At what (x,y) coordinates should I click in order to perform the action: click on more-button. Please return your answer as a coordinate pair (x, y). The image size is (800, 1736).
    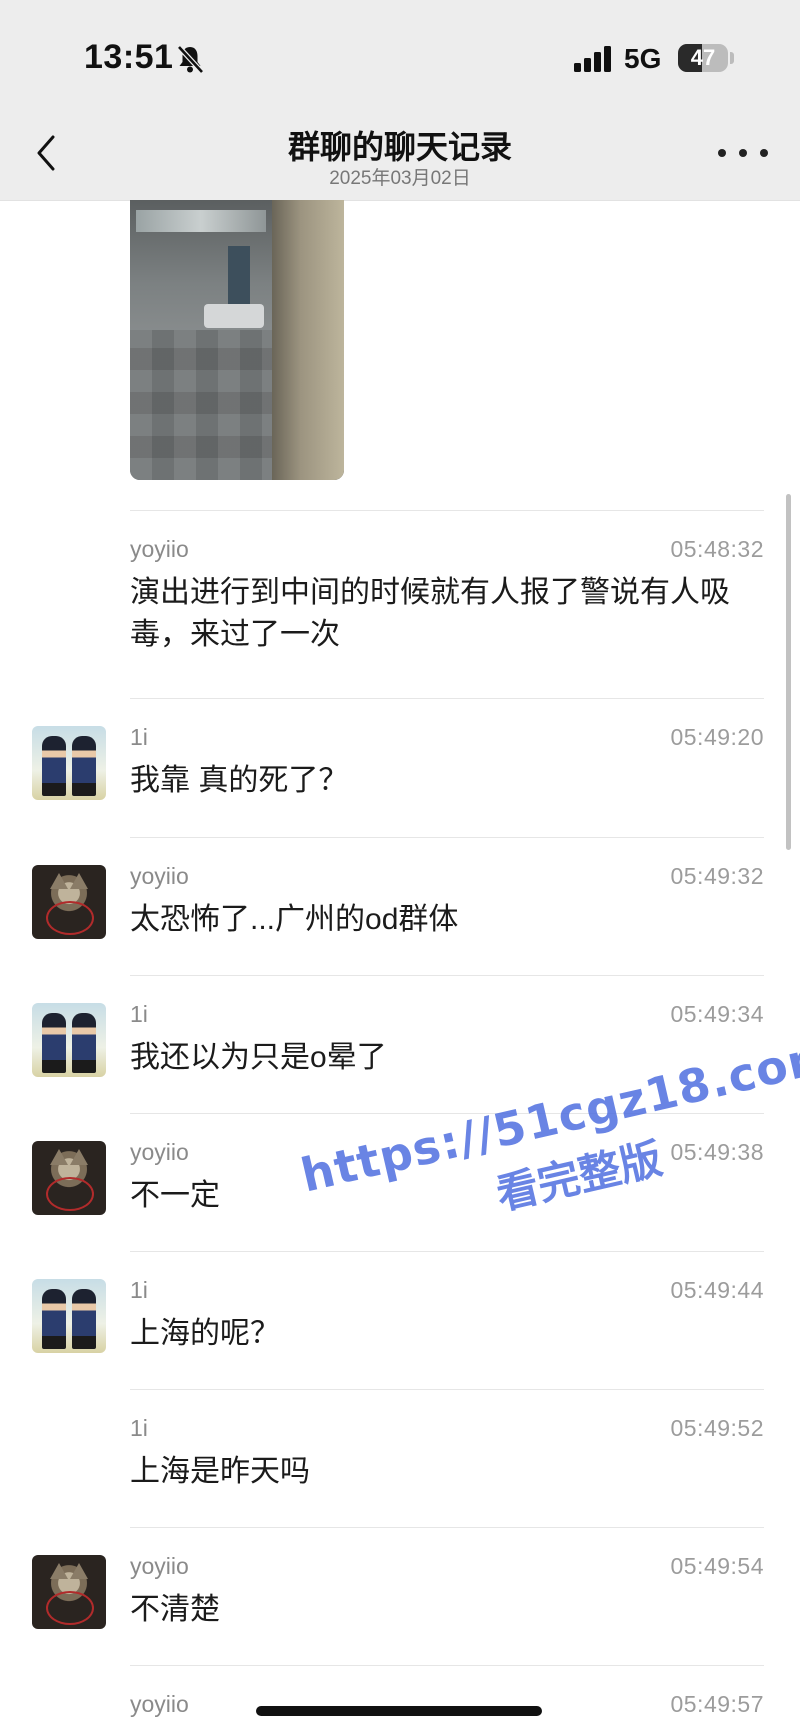
    Looking at the image, I should click on (743, 153).